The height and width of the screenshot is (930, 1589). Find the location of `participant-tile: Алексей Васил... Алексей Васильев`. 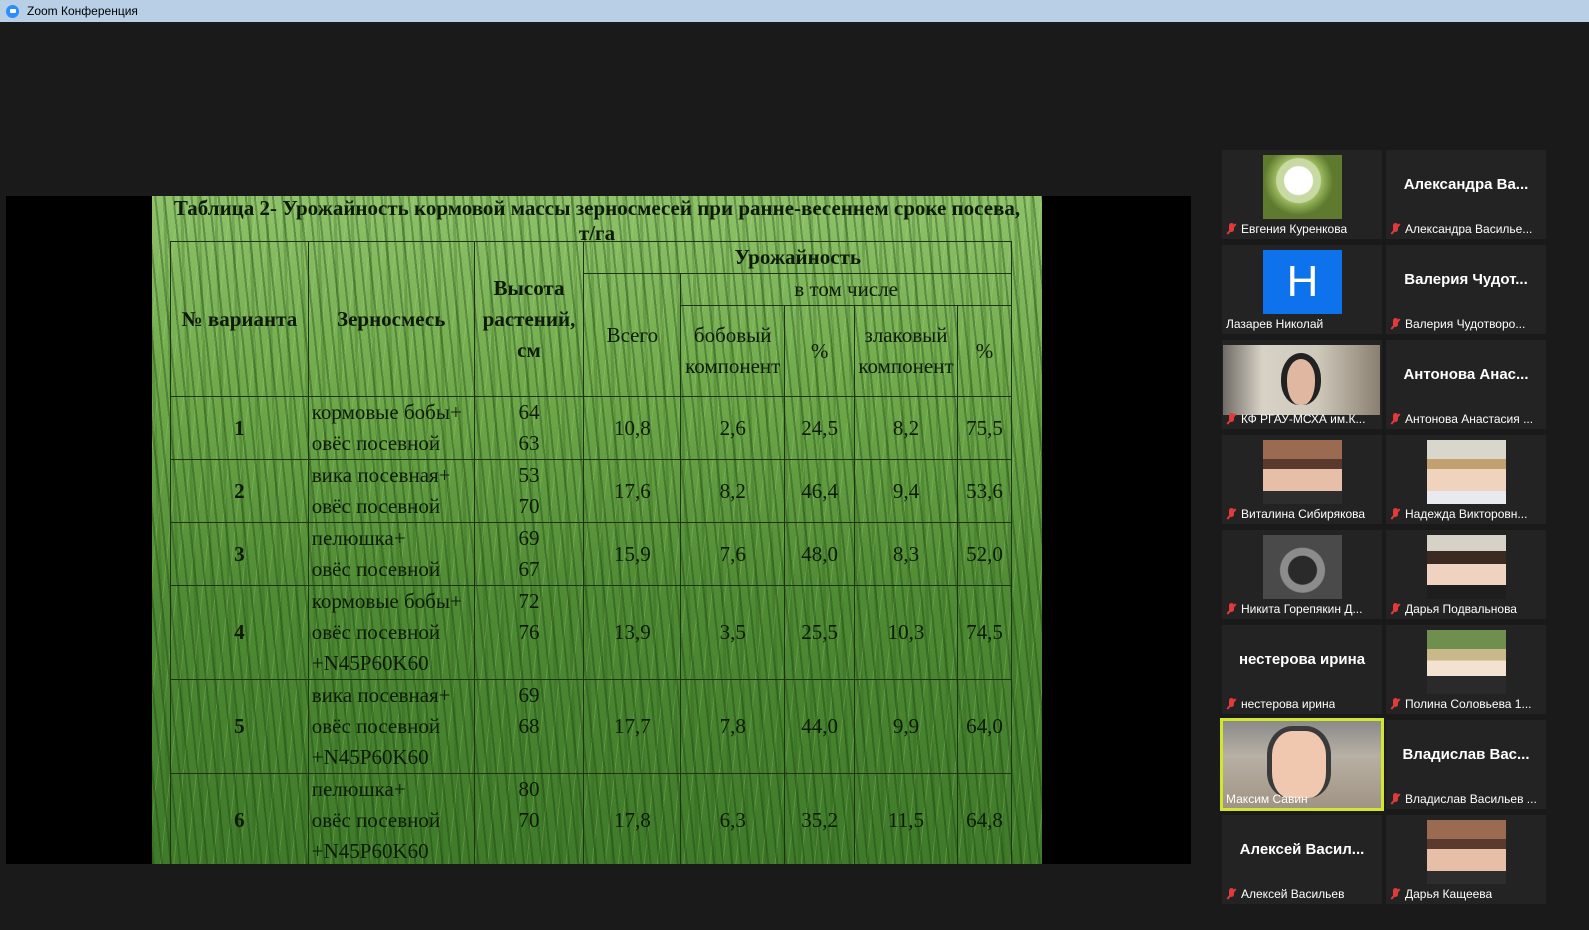

participant-tile: Алексей Васил... Алексей Васильев is located at coordinates (1302, 859).